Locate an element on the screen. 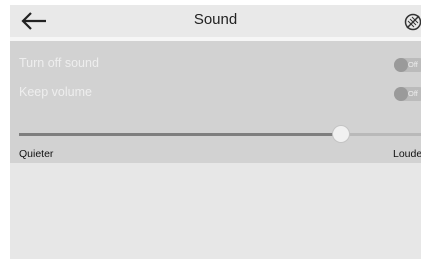 This screenshot has width=421, height=259. louder-label: Louder is located at coordinates (407, 154).